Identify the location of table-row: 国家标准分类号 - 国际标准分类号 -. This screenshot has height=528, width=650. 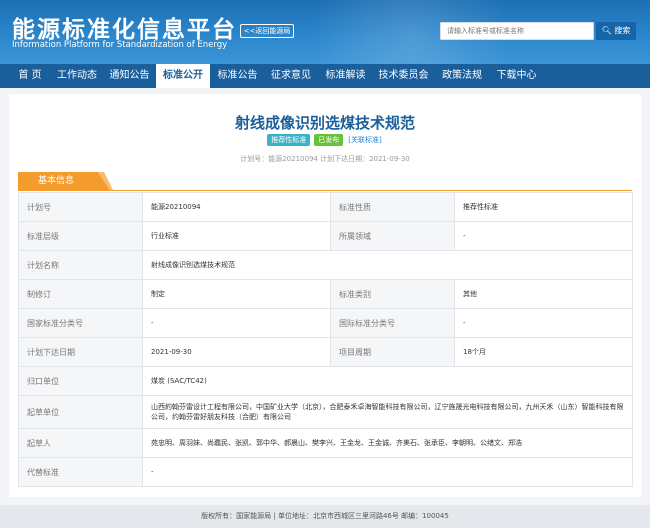
(325, 323).